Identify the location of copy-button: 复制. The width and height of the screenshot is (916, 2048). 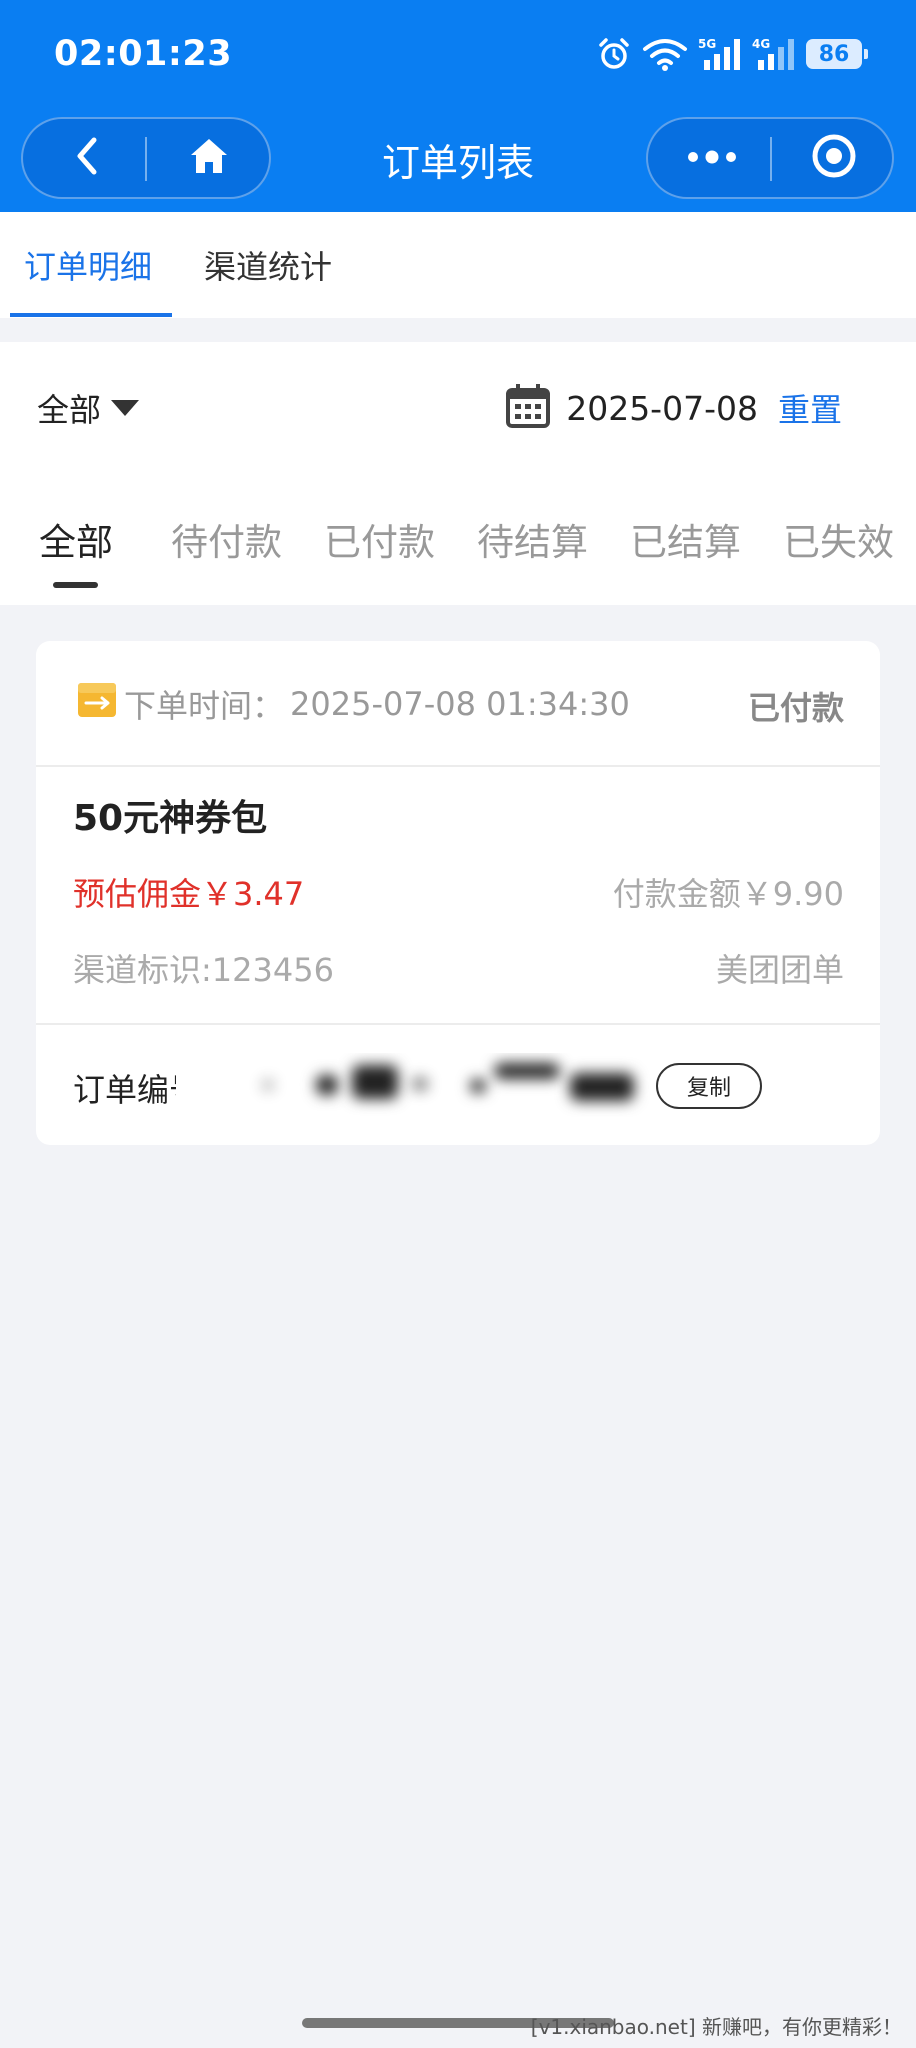
(709, 1086).